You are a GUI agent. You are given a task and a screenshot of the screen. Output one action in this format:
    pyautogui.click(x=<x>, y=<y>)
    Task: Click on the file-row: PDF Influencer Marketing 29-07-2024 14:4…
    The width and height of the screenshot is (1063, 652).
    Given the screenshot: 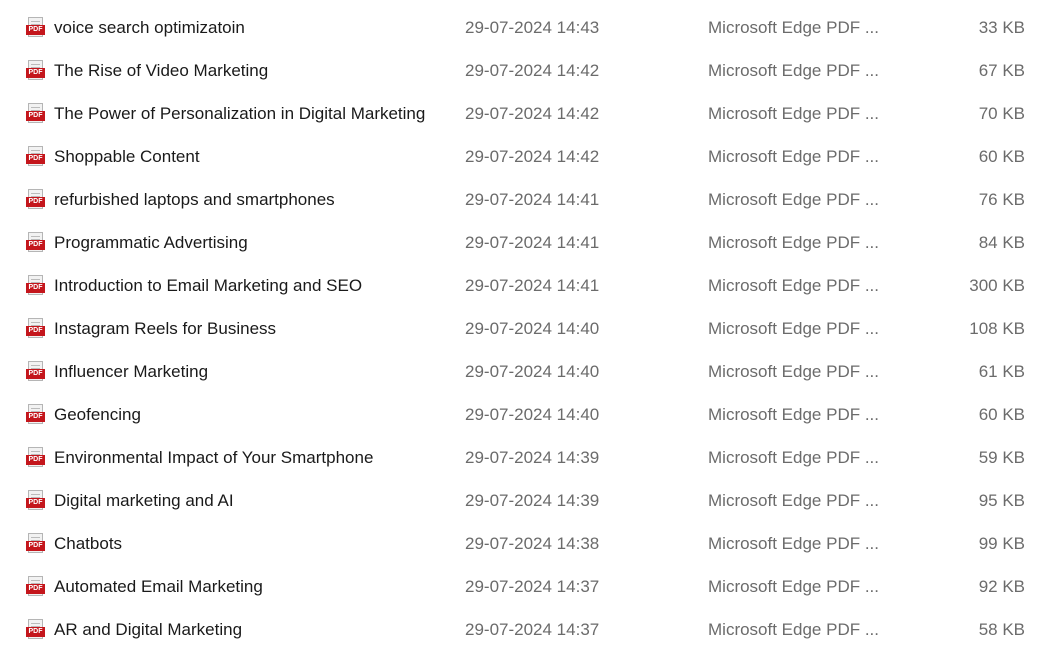 What is the action you would take?
    pyautogui.click(x=531, y=372)
    